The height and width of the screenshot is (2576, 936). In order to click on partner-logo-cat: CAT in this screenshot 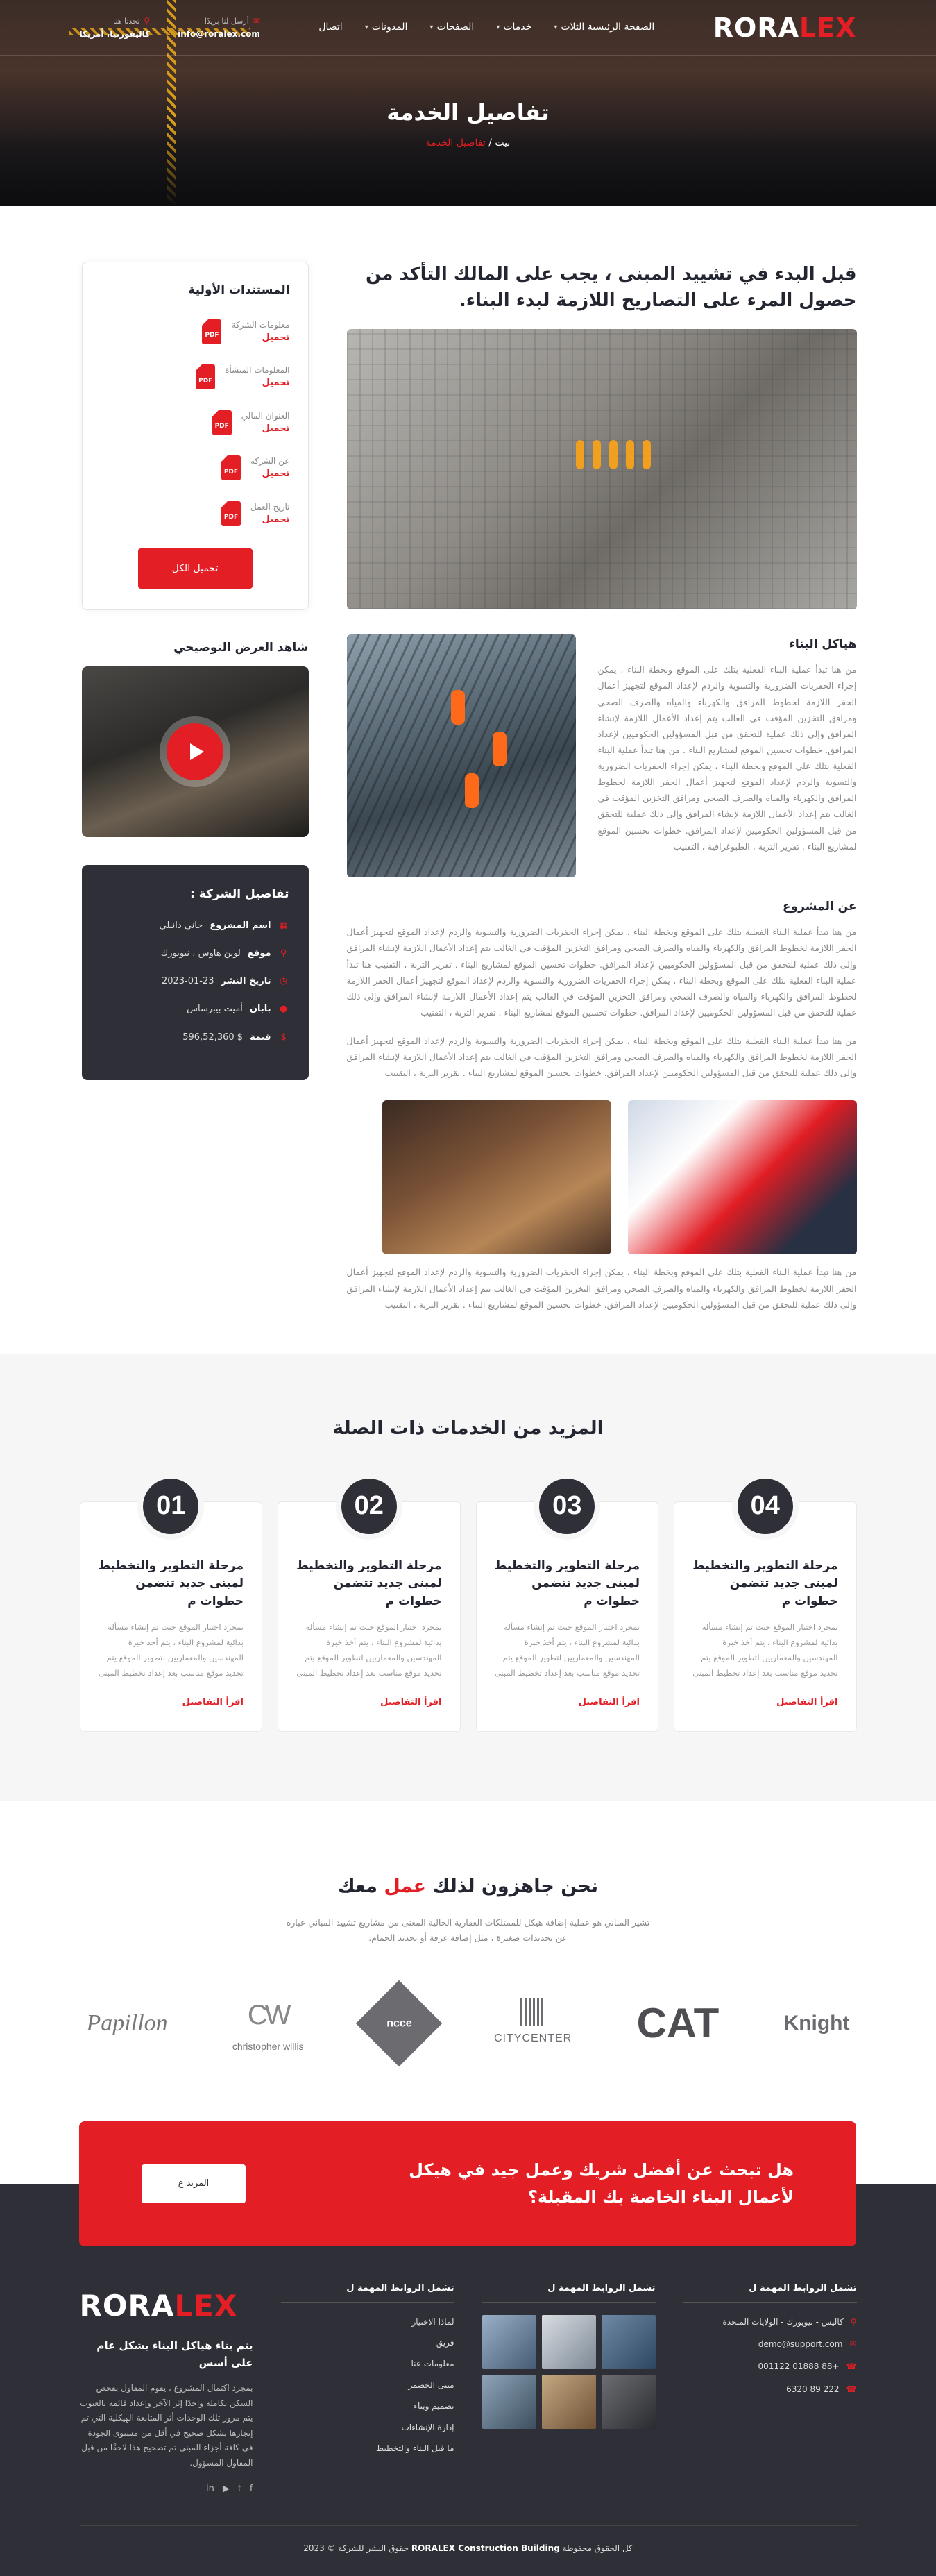, I will do `click(677, 2023)`.